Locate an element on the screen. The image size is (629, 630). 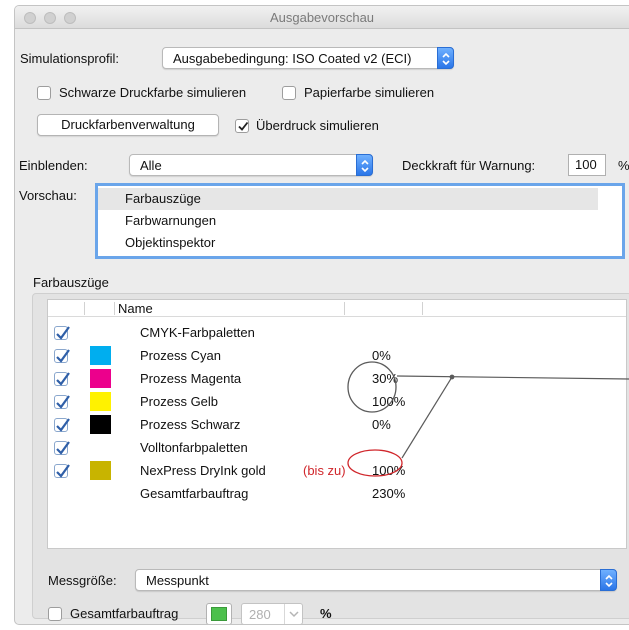
row-value: 30% is located at coordinates (385, 378).